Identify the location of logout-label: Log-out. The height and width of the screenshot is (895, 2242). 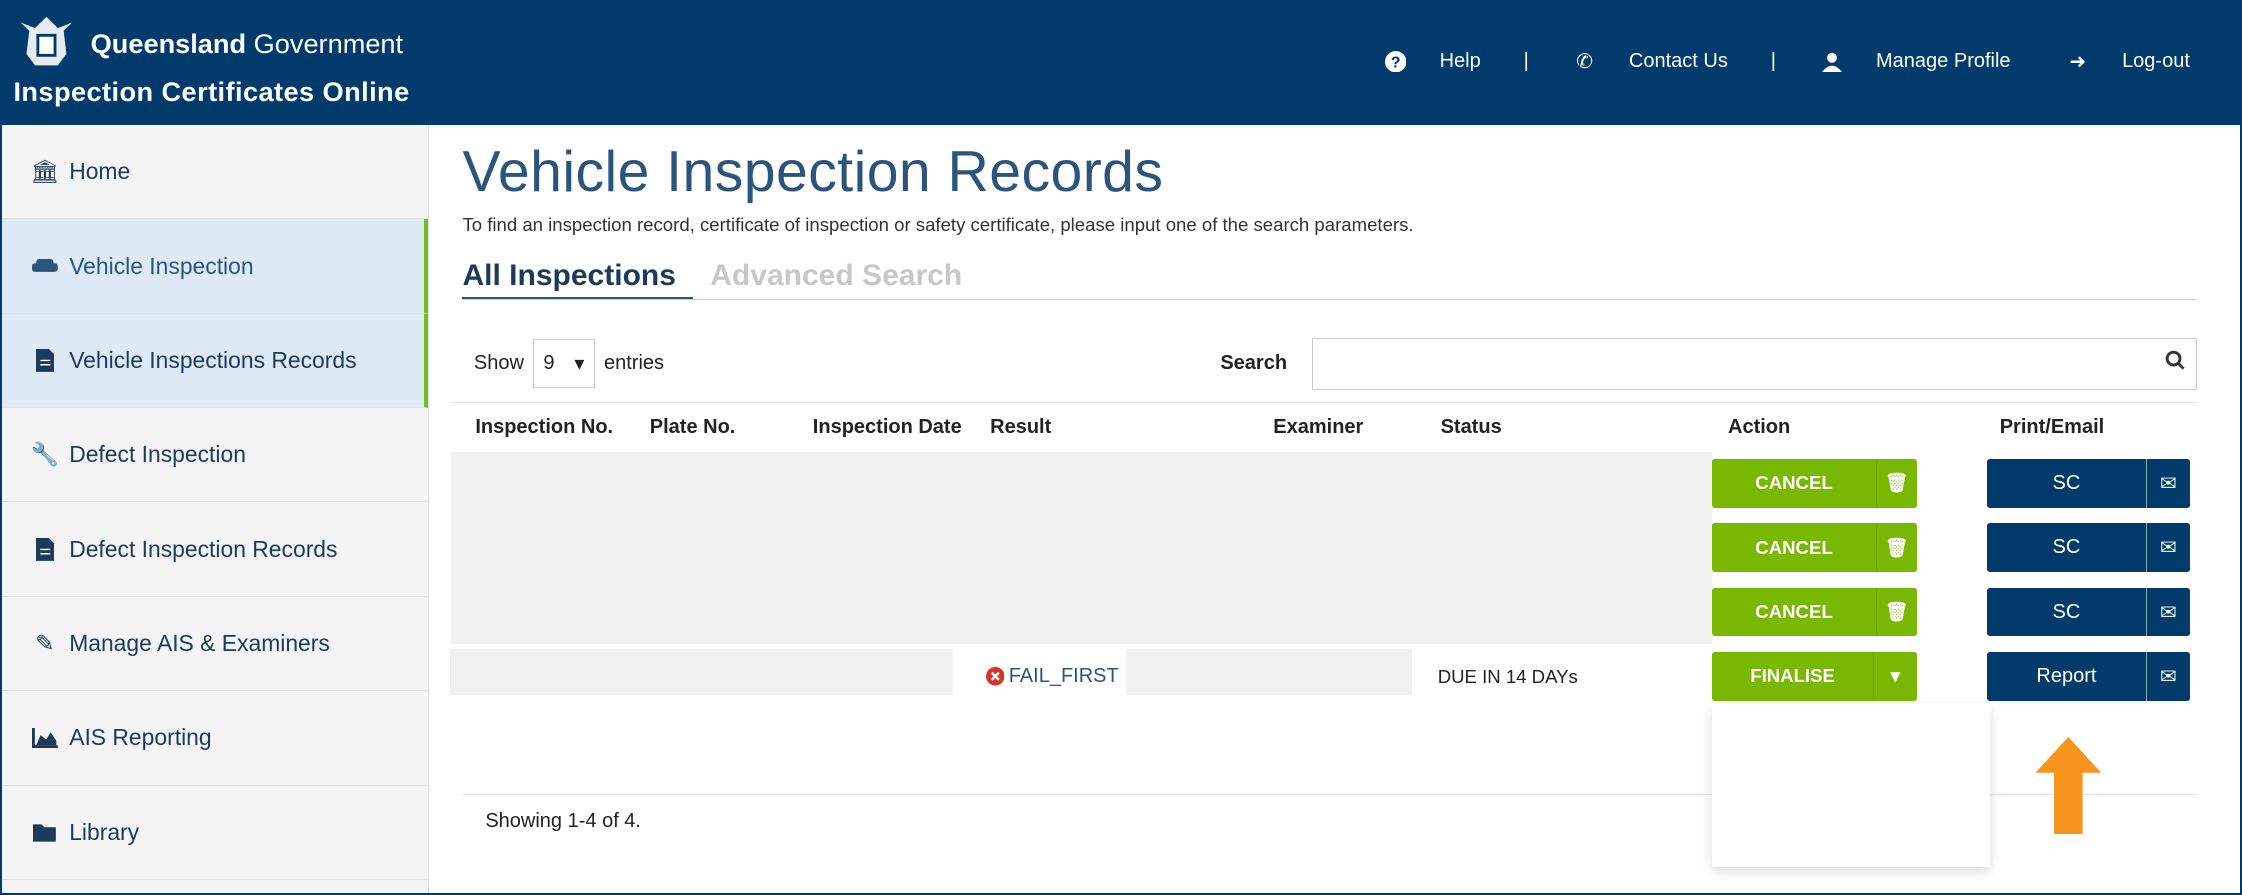
(2156, 61).